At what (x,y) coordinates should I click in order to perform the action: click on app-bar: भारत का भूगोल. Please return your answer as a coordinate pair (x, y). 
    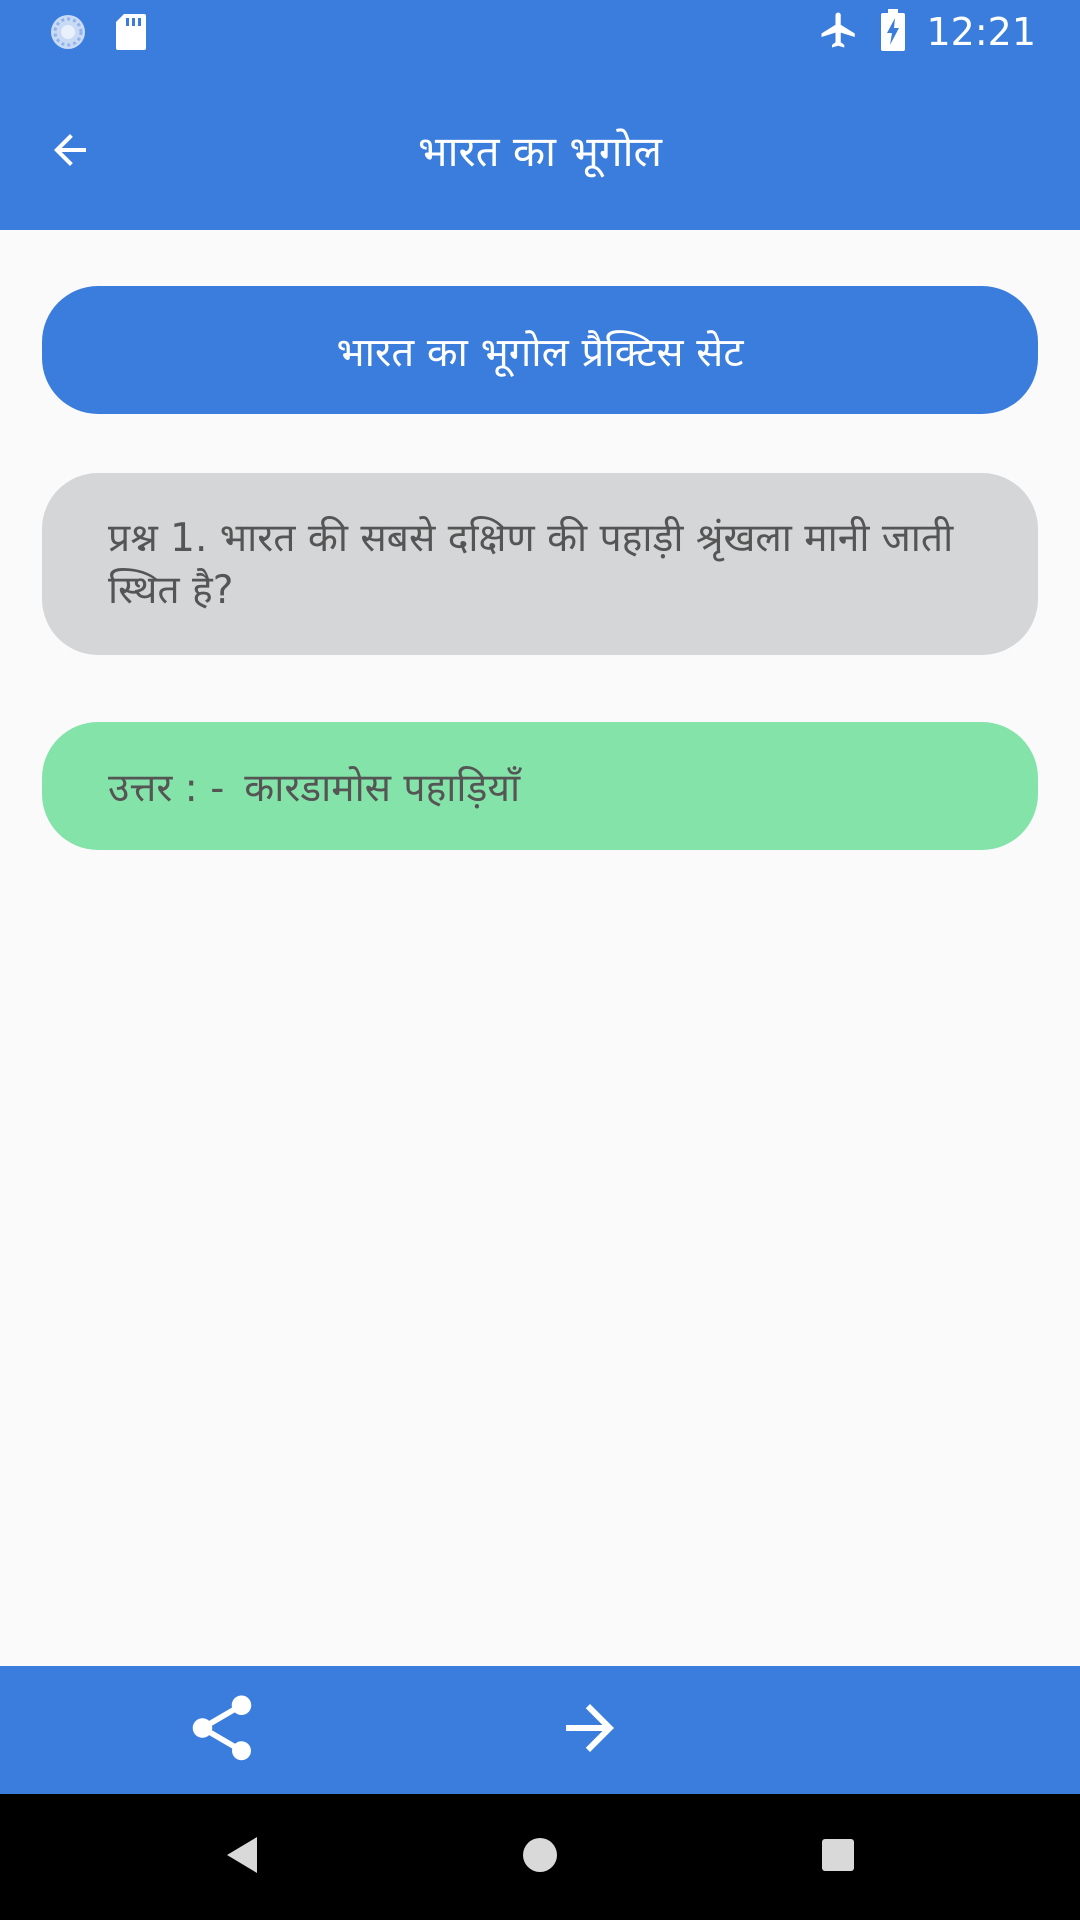
    Looking at the image, I should click on (540, 147).